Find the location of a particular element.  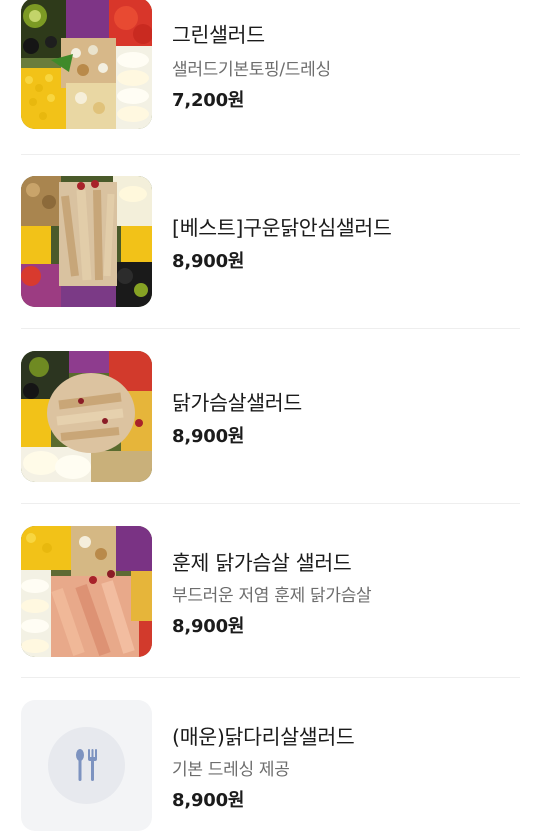

chicken-breast-salad-photo is located at coordinates (86, 416).